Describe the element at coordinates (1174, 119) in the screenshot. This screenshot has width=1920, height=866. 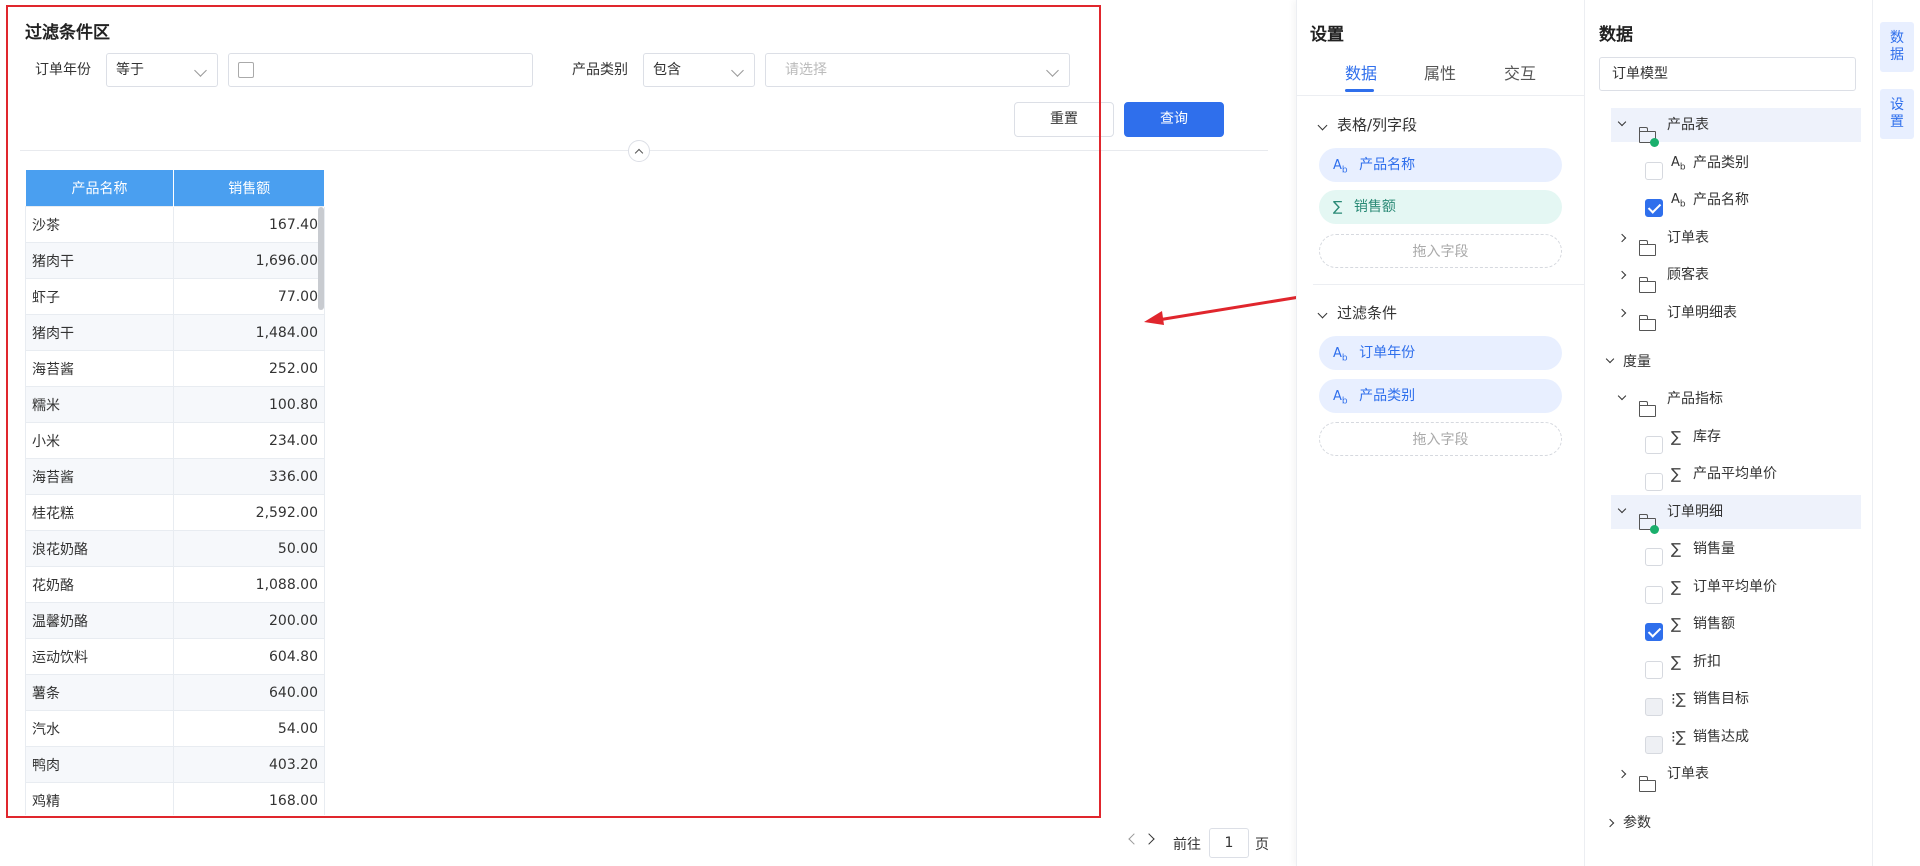
I see `query-button: 查询` at that location.